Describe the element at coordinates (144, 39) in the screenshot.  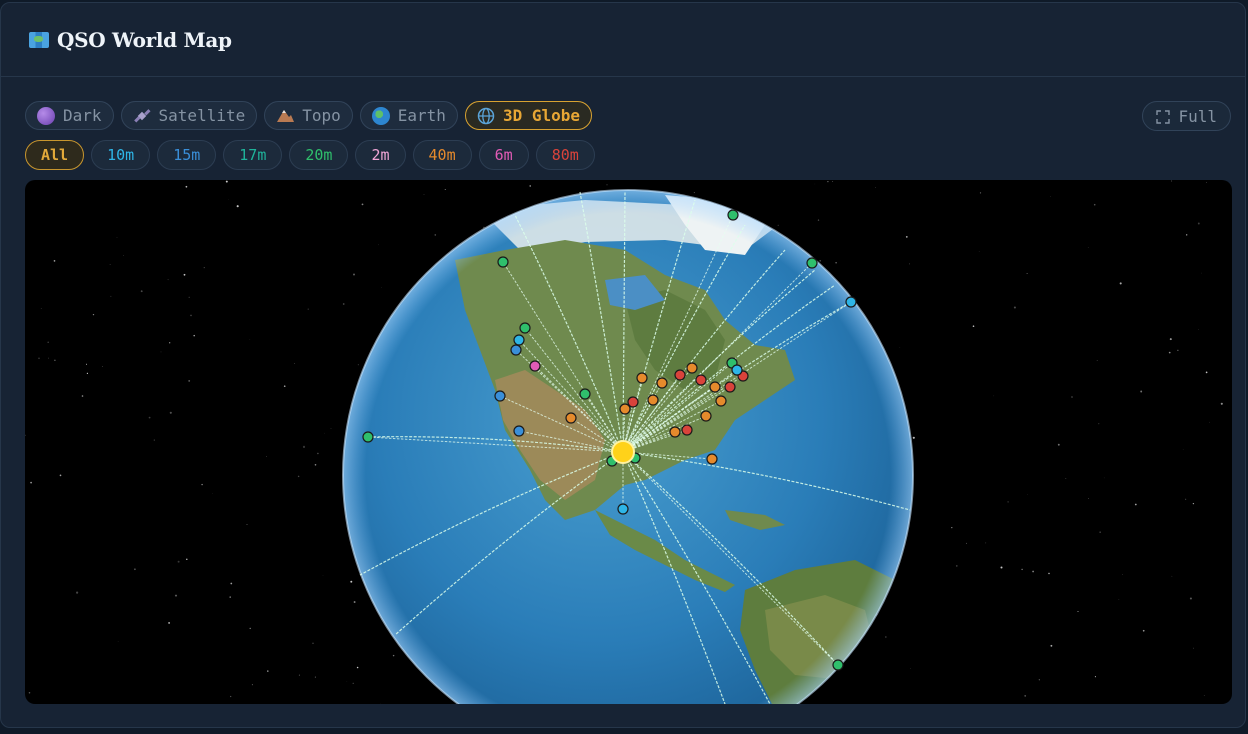
I see `panel-title-text: QSO World Map` at that location.